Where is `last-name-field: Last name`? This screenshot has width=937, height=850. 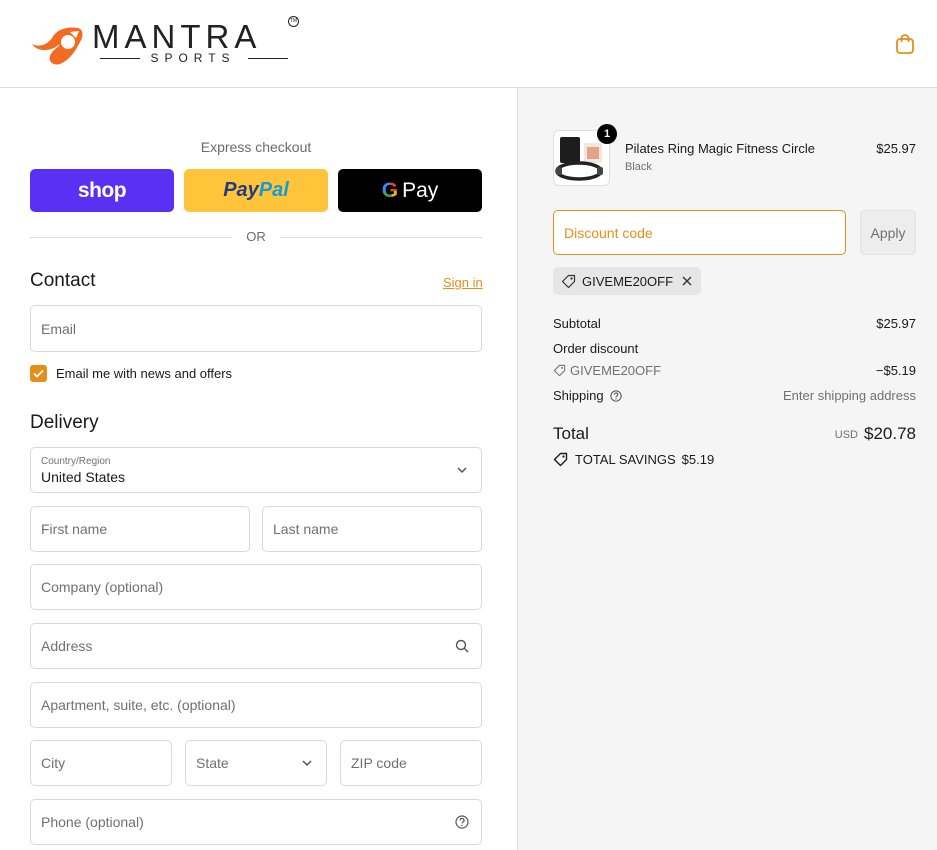 last-name-field: Last name is located at coordinates (372, 529).